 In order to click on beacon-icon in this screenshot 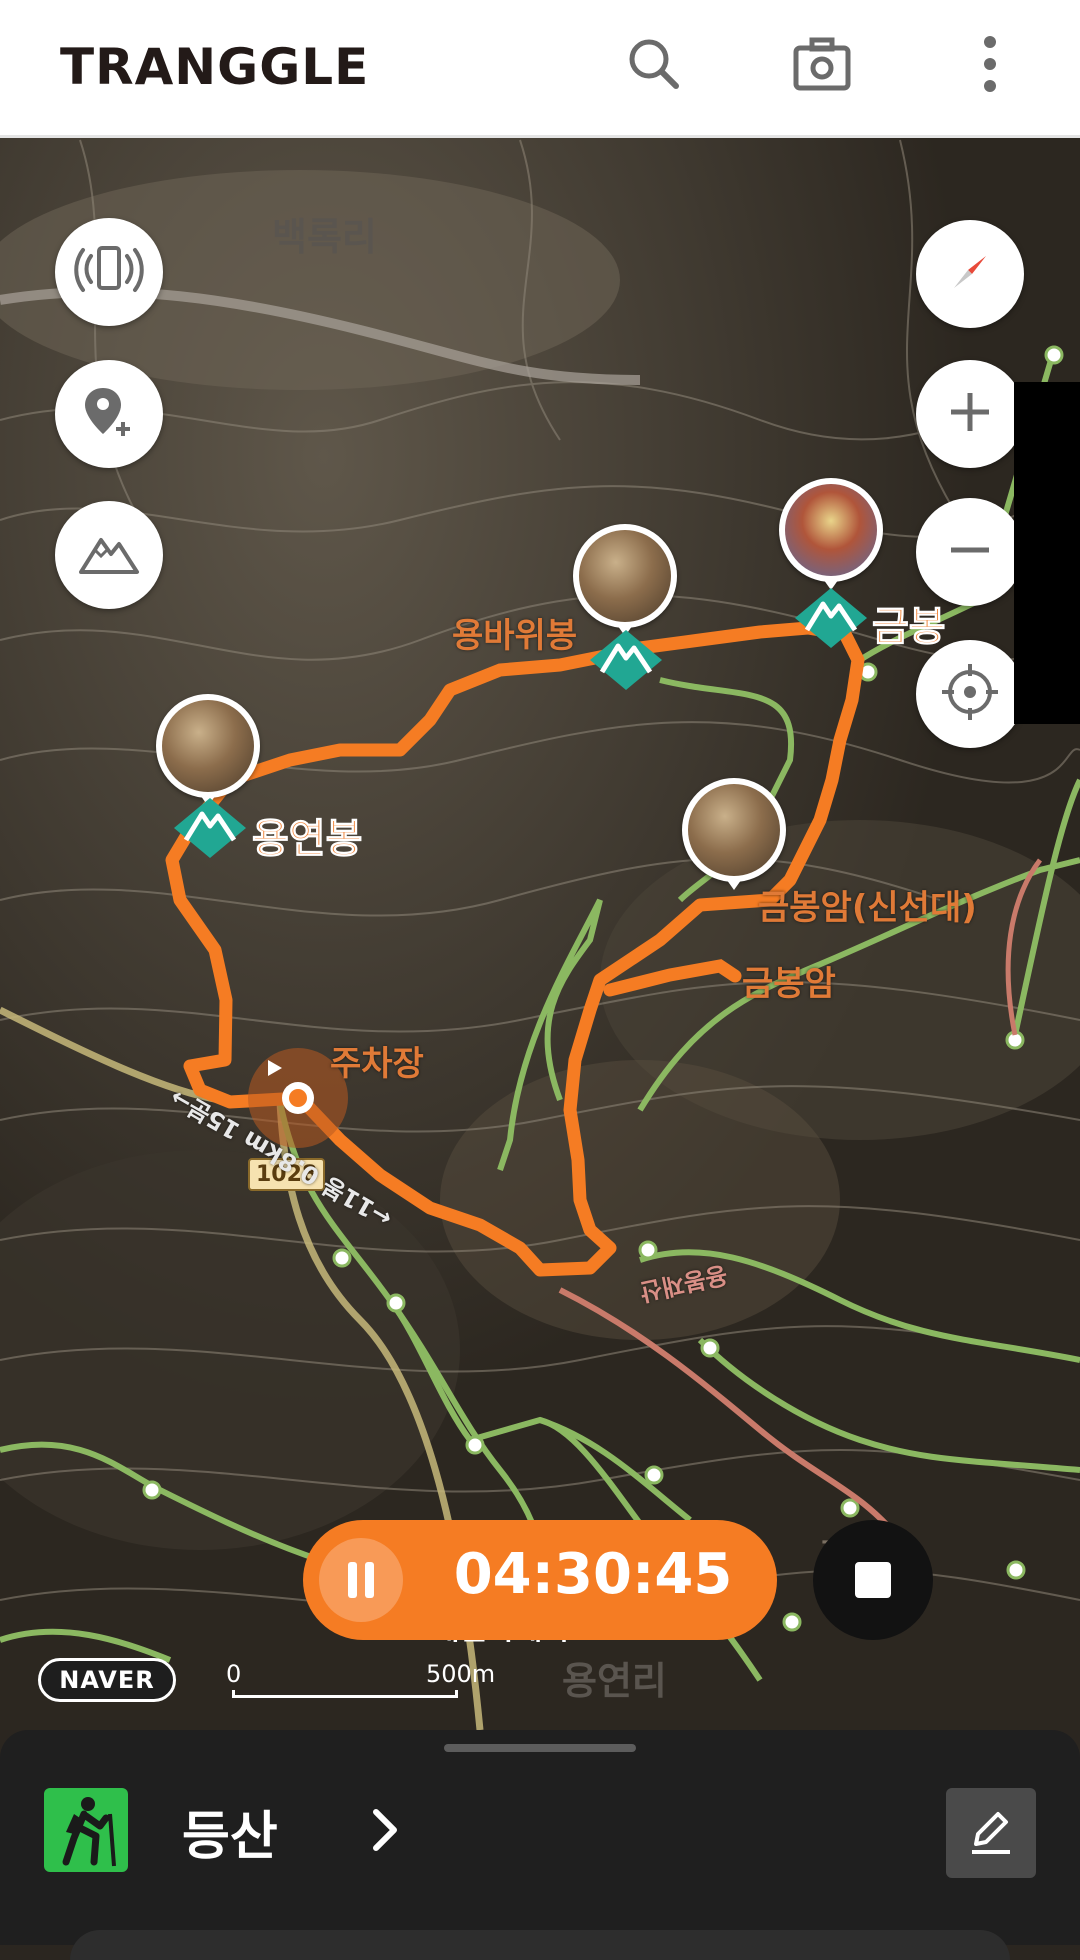, I will do `click(109, 272)`.